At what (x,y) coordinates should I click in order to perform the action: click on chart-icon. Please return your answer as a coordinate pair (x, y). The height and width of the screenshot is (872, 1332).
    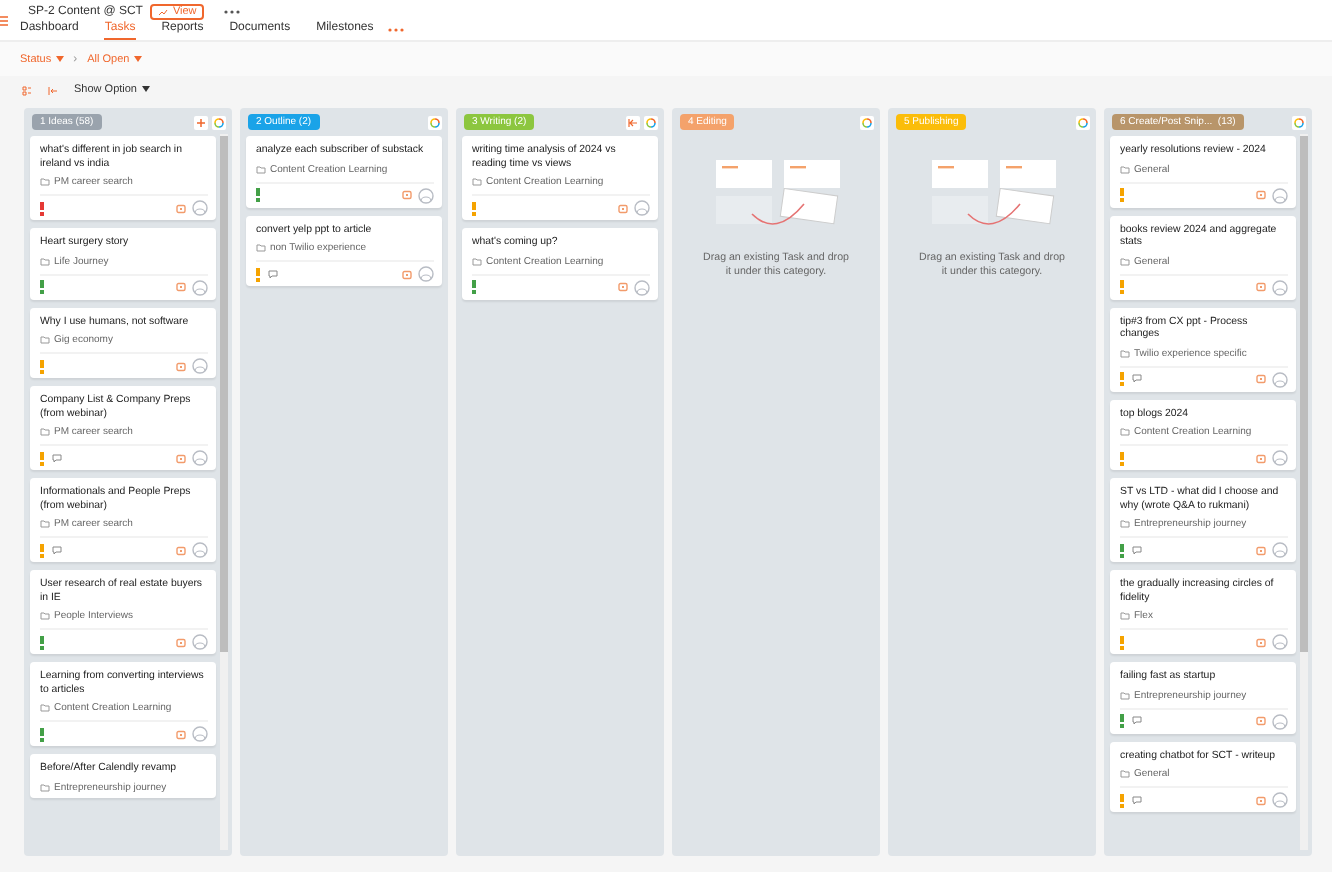
    Looking at the image, I should click on (163, 11).